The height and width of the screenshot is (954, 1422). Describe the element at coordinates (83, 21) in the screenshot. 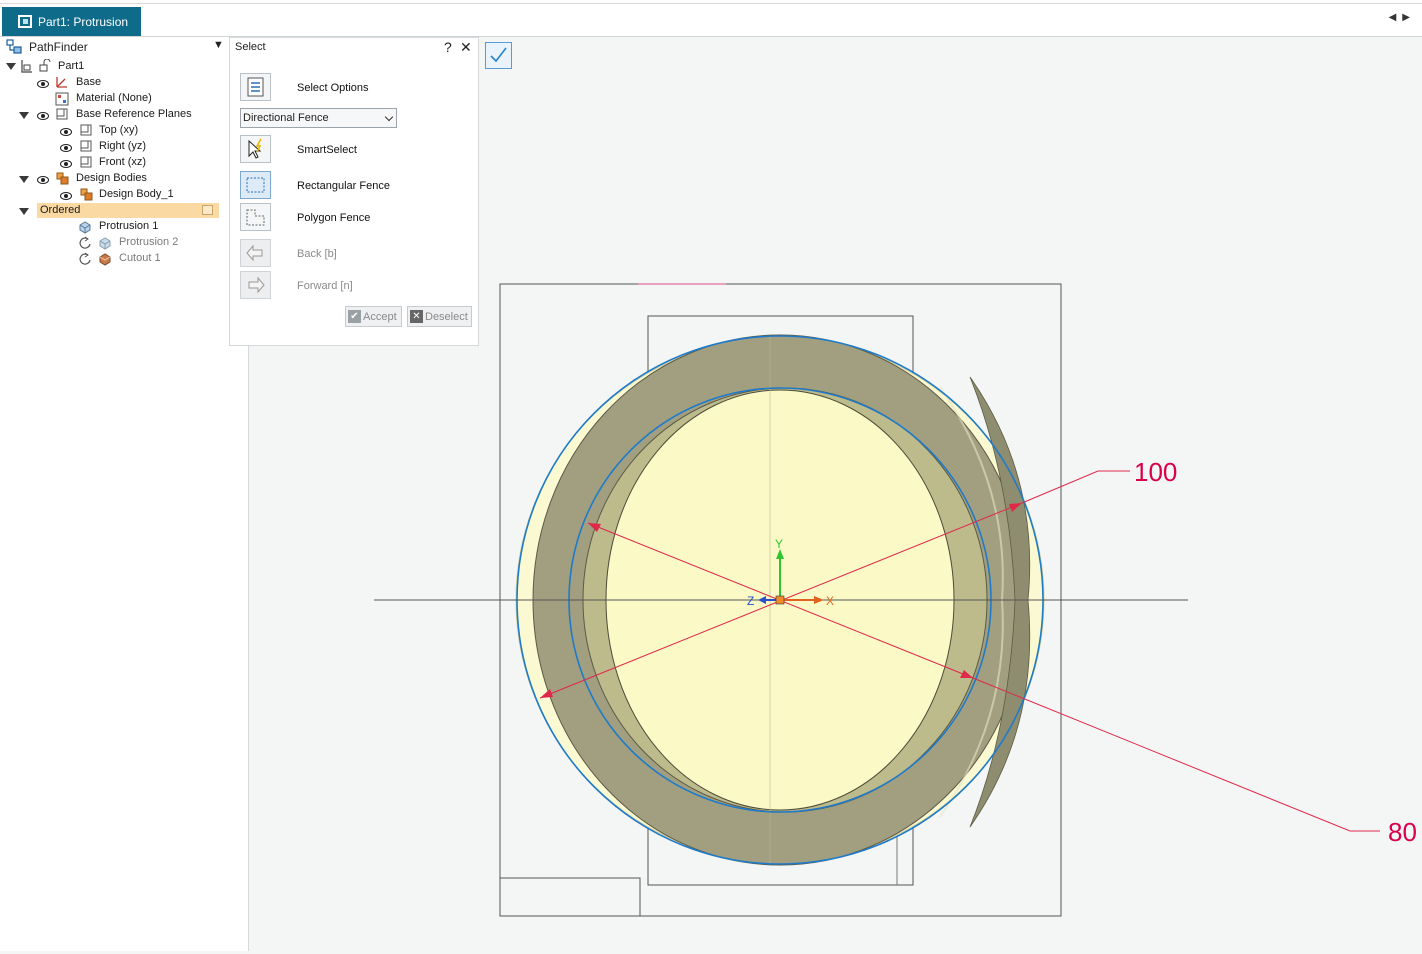

I see `document-tab-label: Part1: Protrusion` at that location.